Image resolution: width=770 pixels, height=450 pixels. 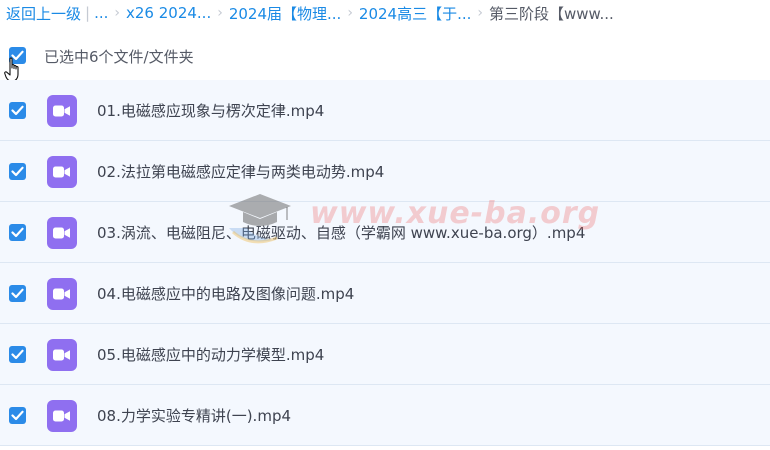 I want to click on file-row: 08.力学实验专精讲(一).mp4, so click(x=385, y=415).